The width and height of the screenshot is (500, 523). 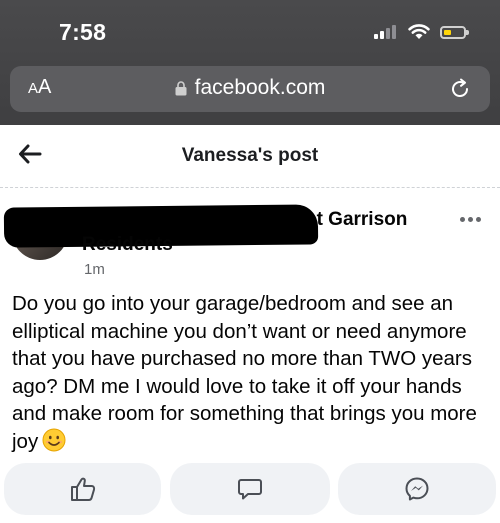 I want to click on post-actions, so click(x=250, y=493).